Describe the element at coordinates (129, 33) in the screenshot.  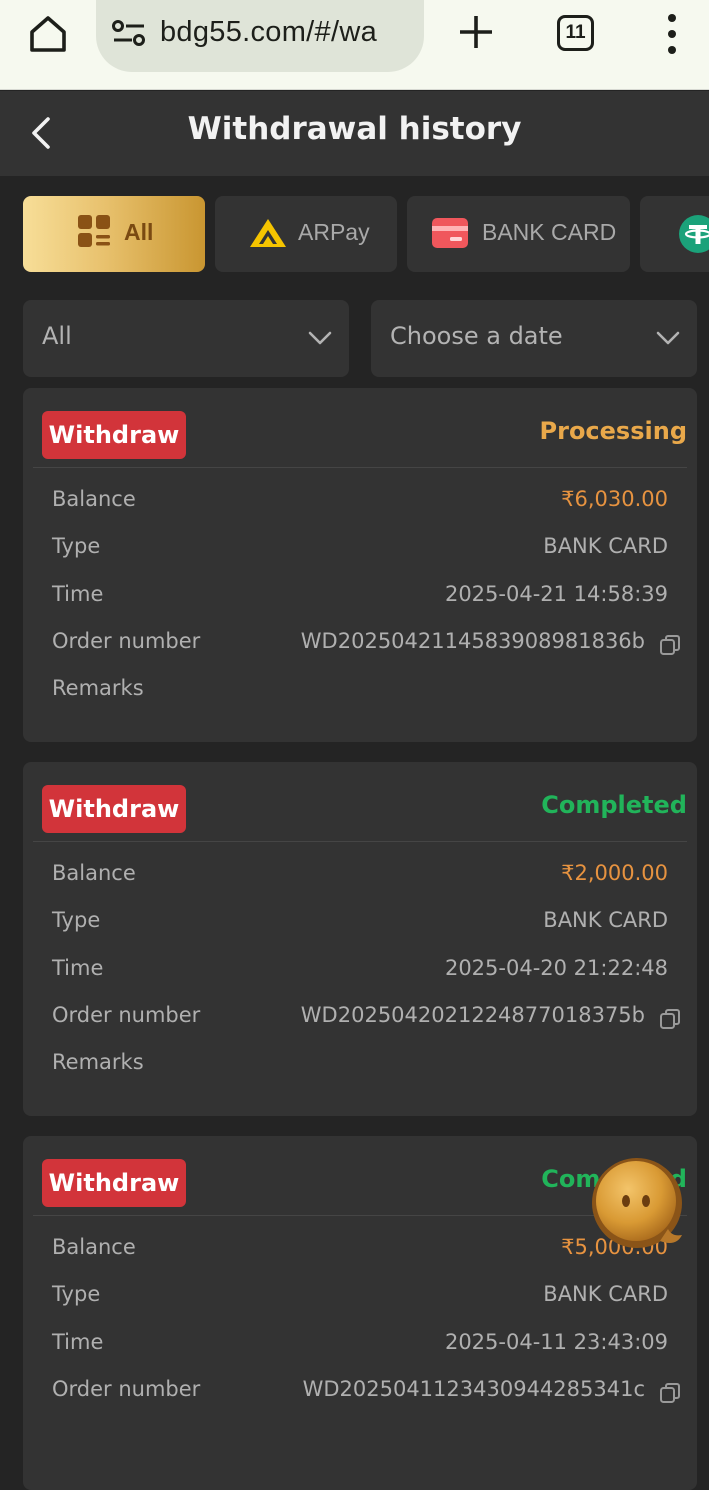
I see `site-settings-icon` at that location.